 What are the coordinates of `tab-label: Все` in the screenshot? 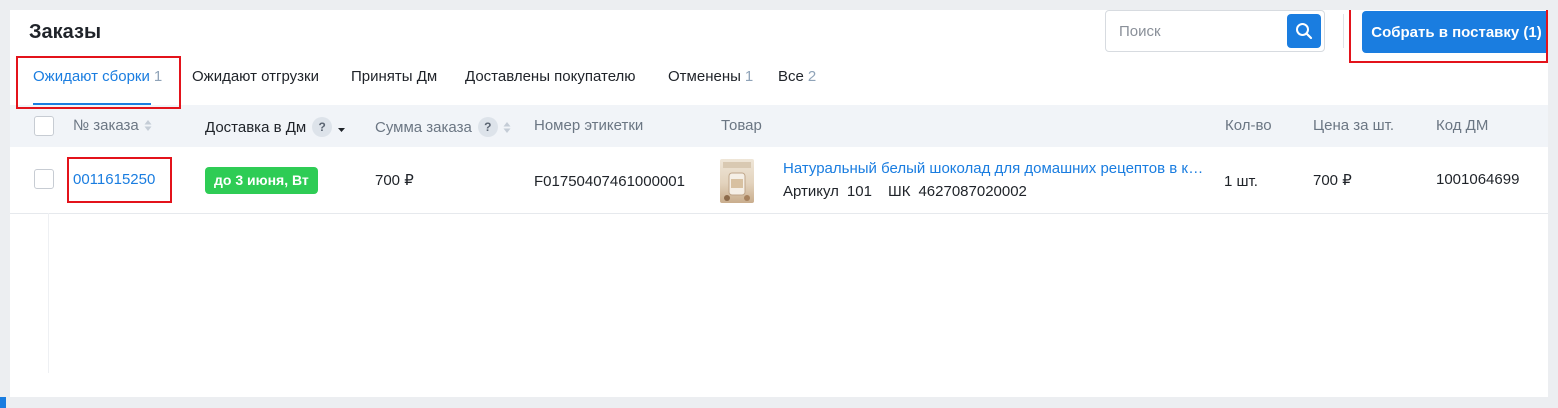 It's located at (791, 76).